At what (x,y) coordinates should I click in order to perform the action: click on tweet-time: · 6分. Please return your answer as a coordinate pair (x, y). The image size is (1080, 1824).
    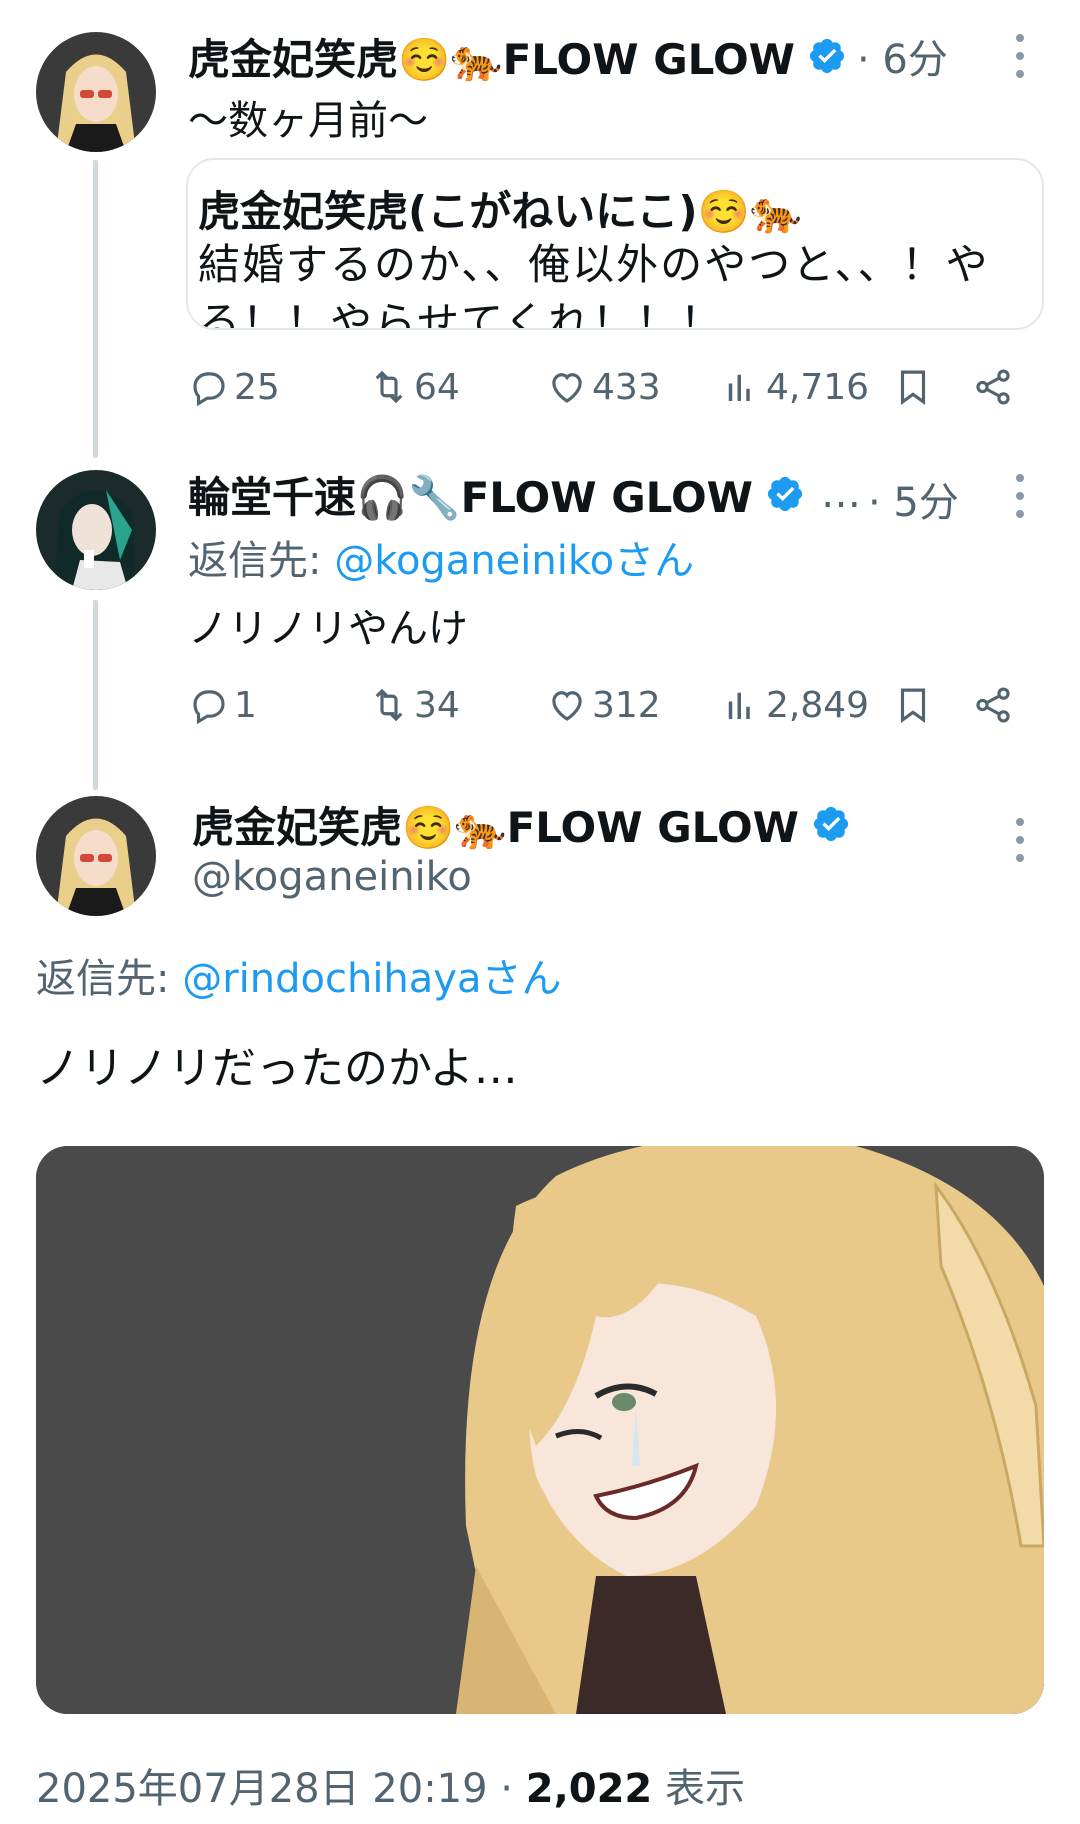
    Looking at the image, I should click on (902, 56).